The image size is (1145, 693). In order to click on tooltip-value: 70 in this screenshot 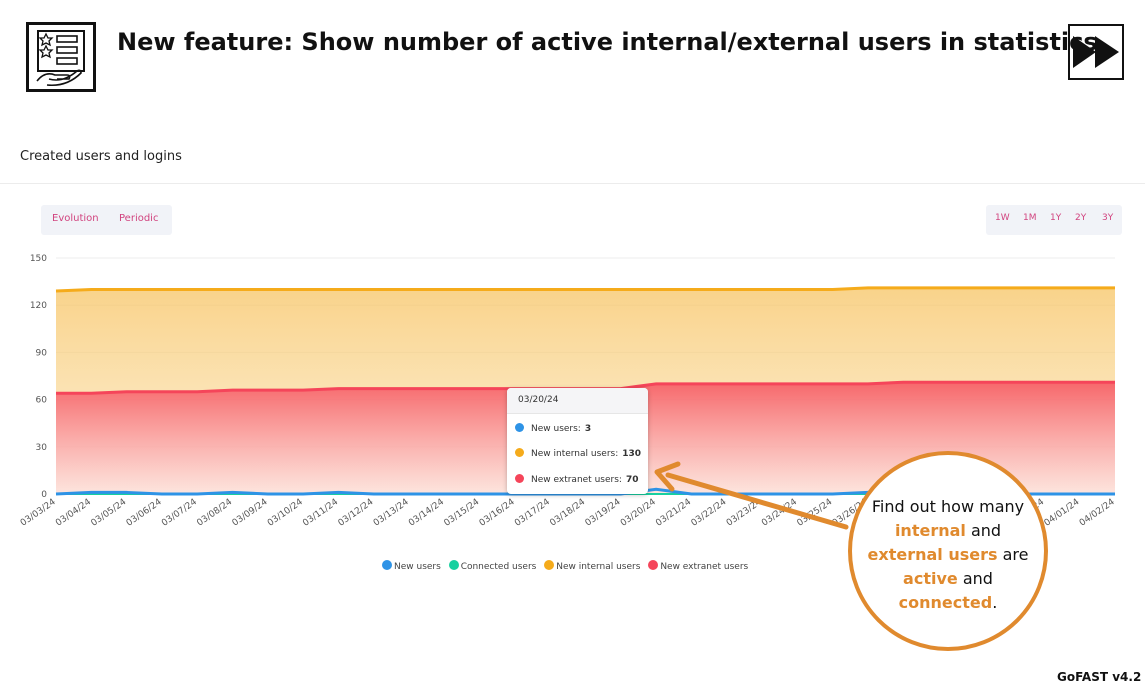, I will do `click(632, 480)`.